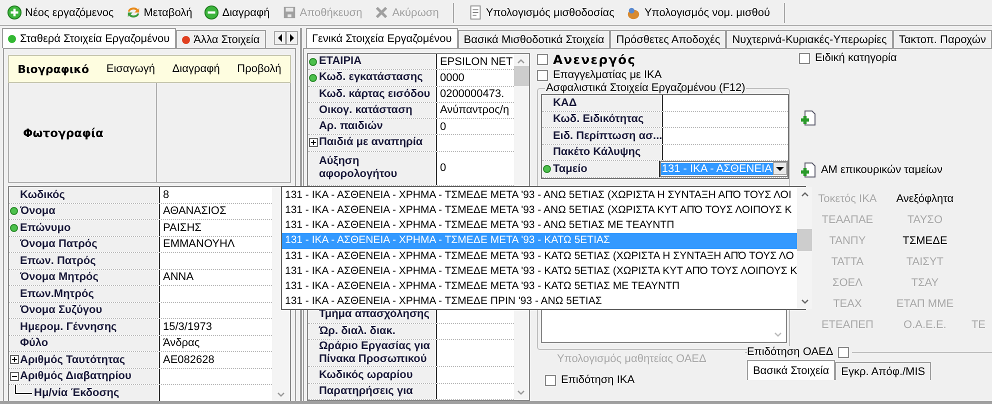 This screenshot has width=992, height=404. What do you see at coordinates (76, 376) in the screenshot?
I see `field-label: Αριθμός Διαβατηρίου` at bounding box center [76, 376].